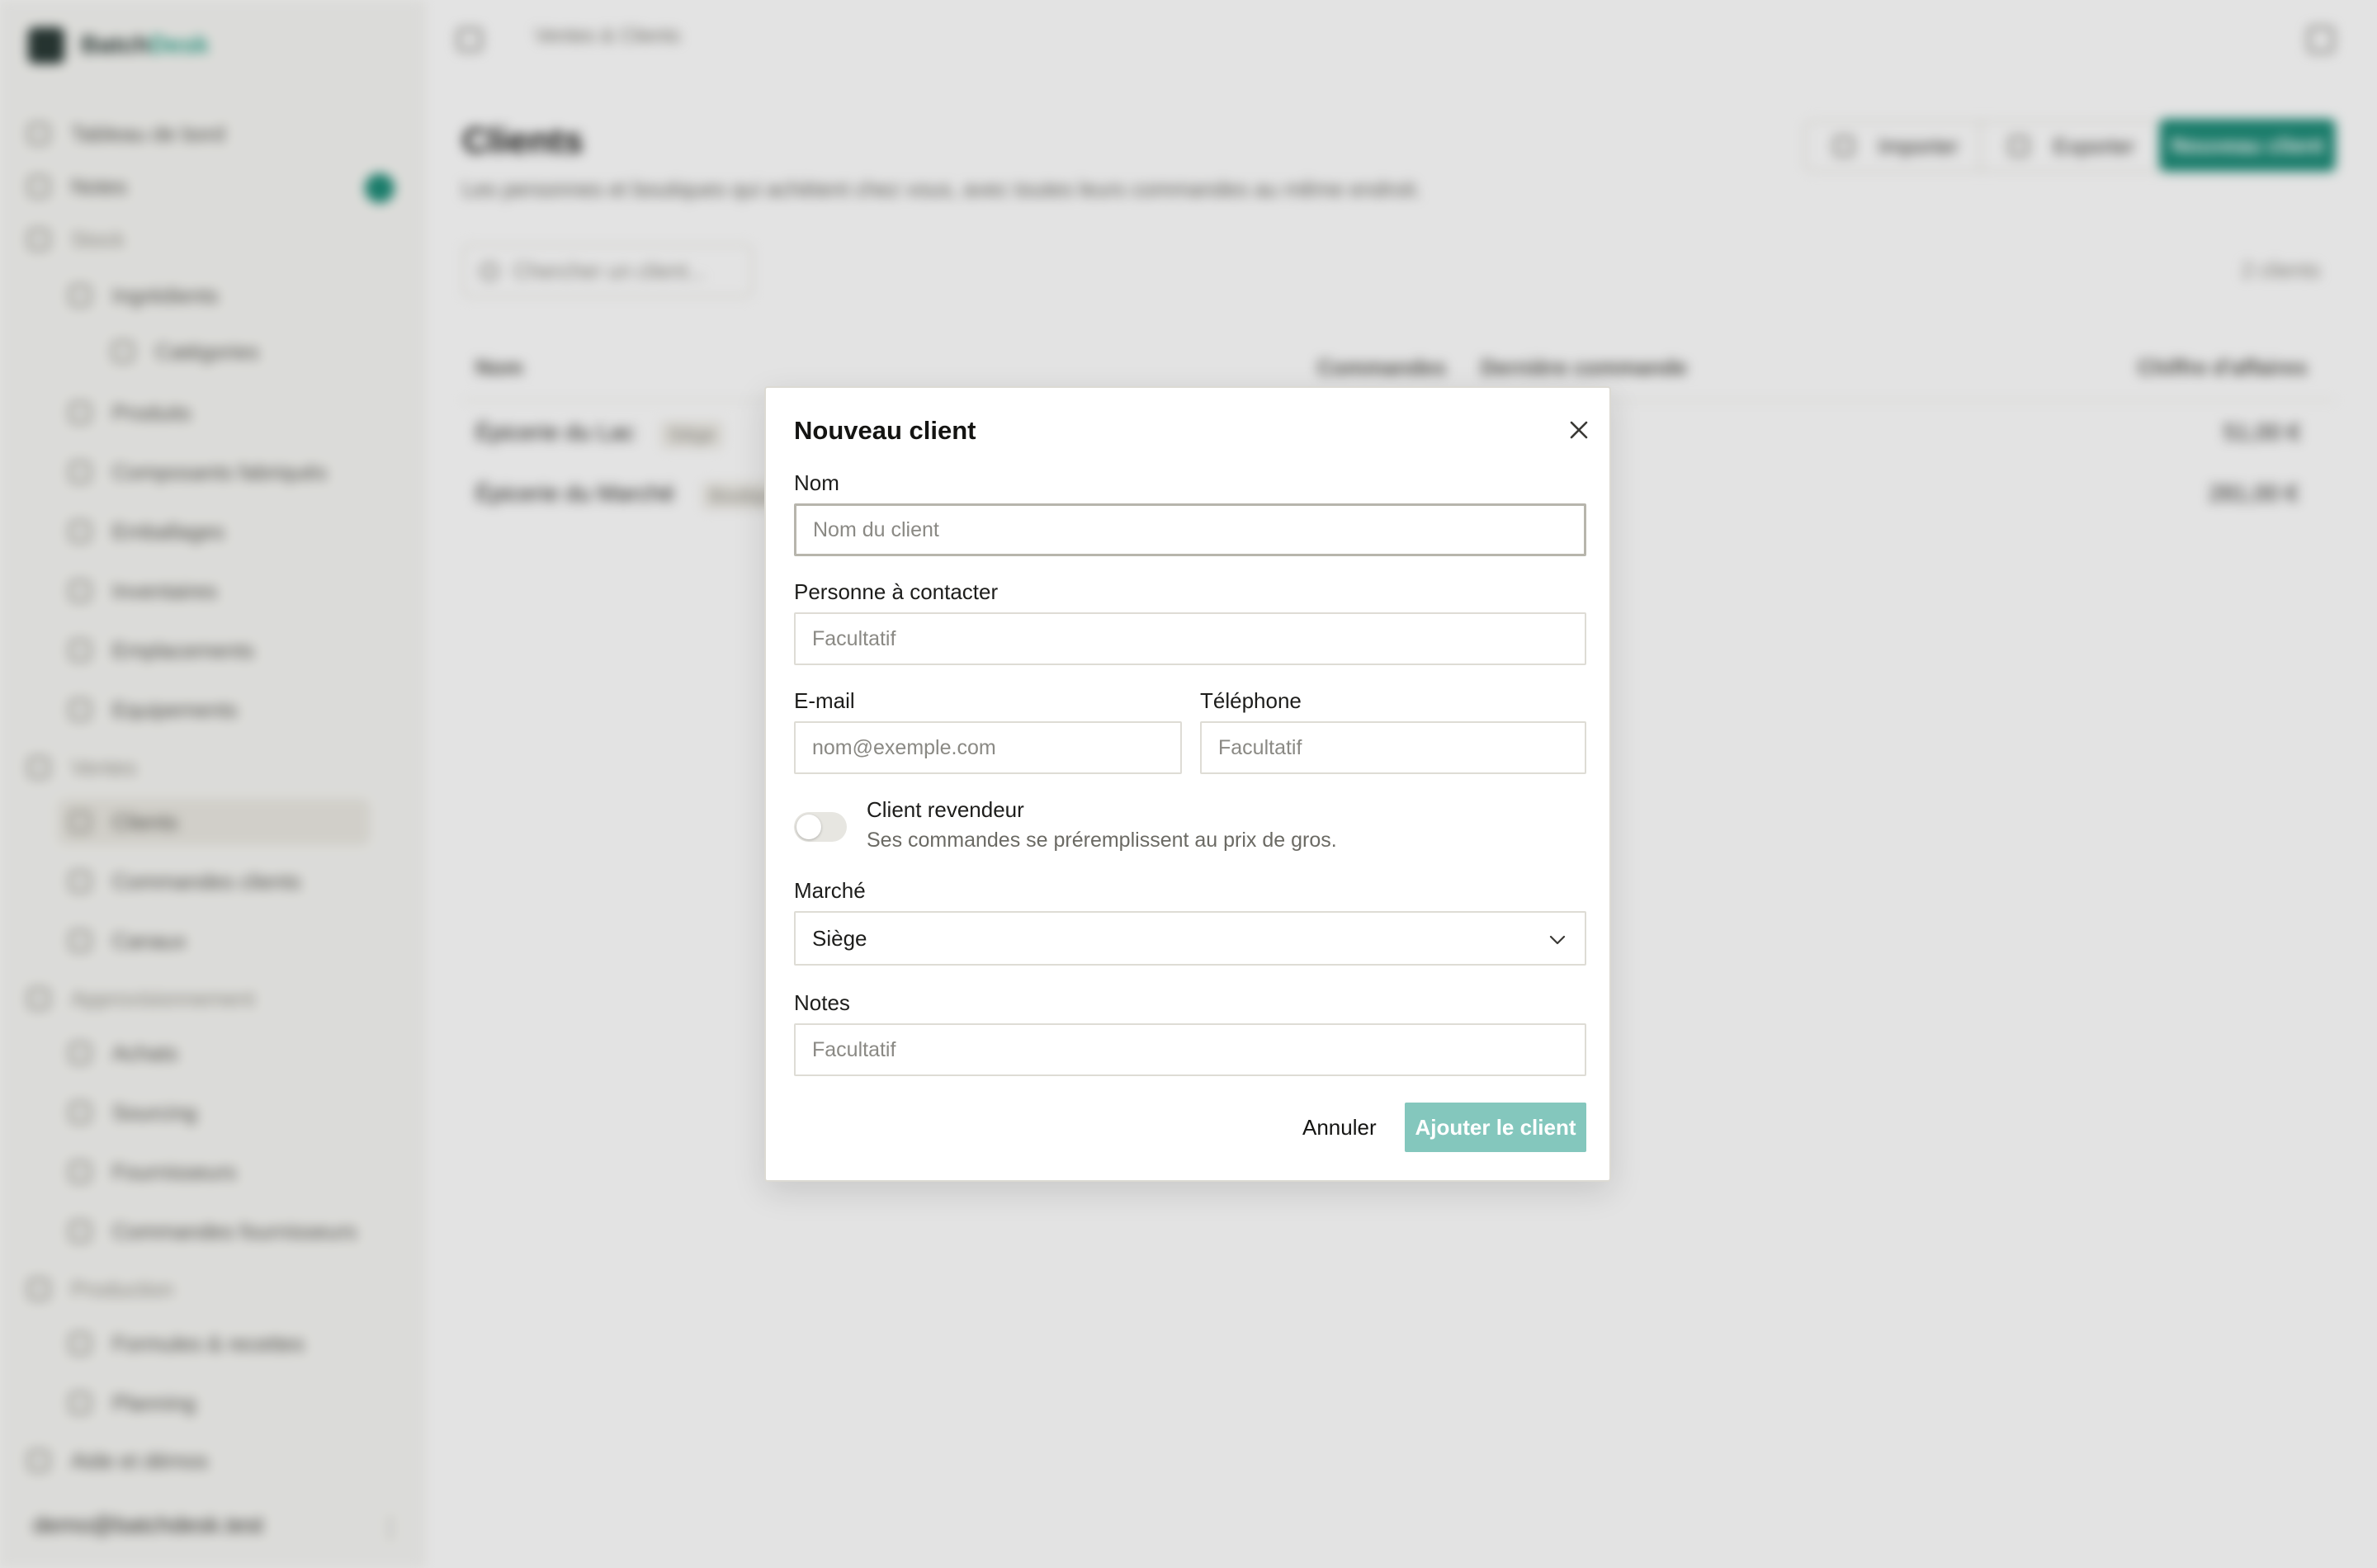 The height and width of the screenshot is (1568, 2377). What do you see at coordinates (808, 827) in the screenshot?
I see `toggle-knob` at bounding box center [808, 827].